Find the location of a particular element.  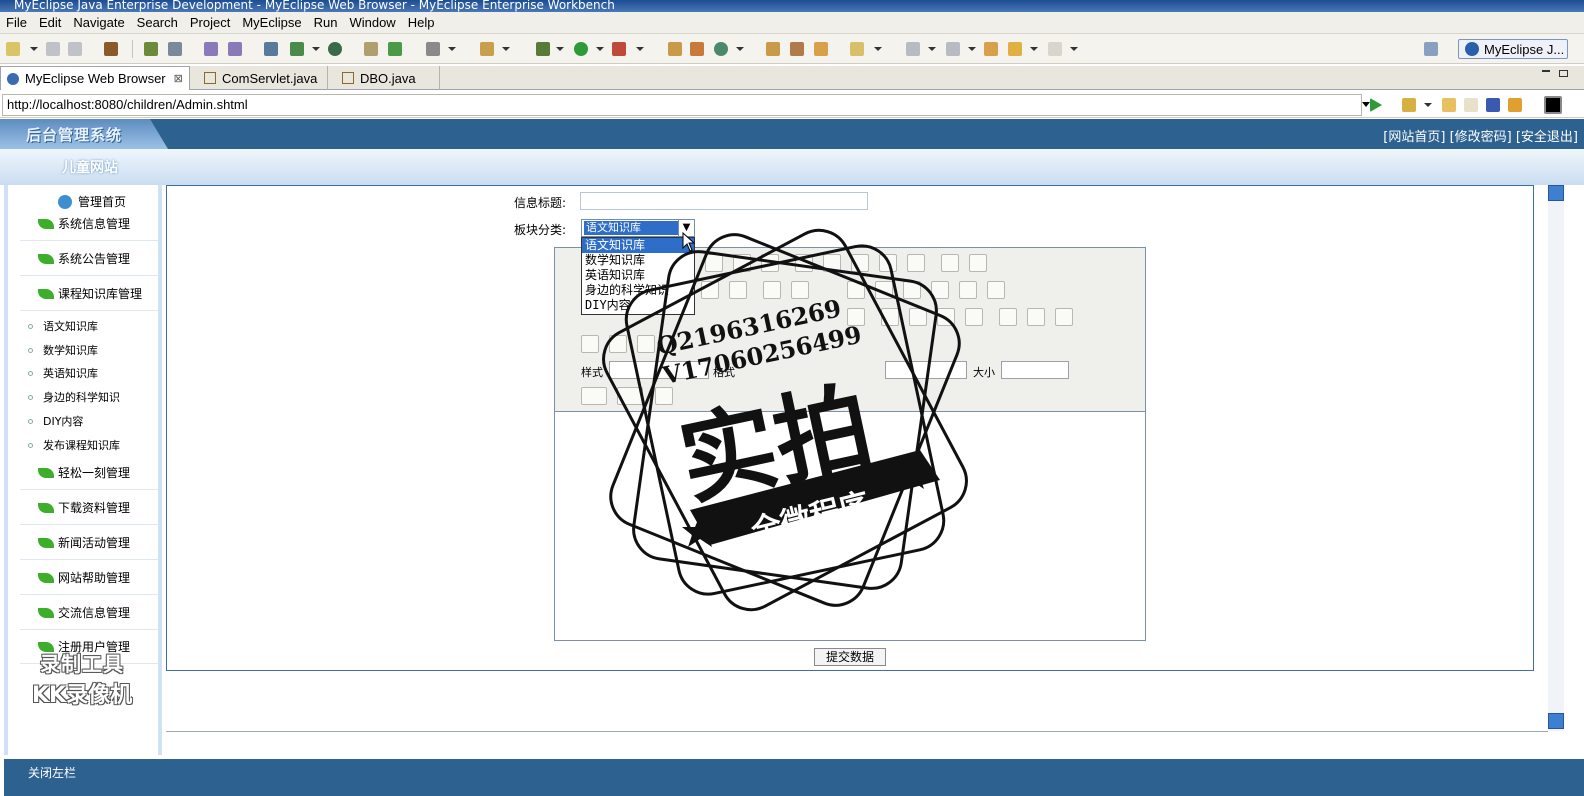

minimize-icon is located at coordinates (1546, 71).